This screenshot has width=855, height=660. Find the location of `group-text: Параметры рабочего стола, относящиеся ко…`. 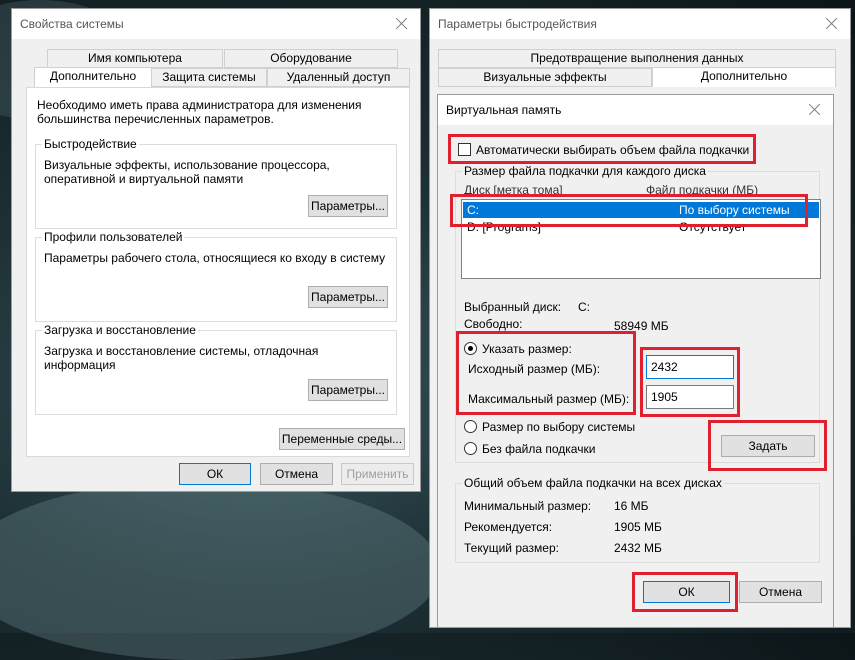

group-text: Параметры рабочего стола, относящиеся ко… is located at coordinates (215, 258).